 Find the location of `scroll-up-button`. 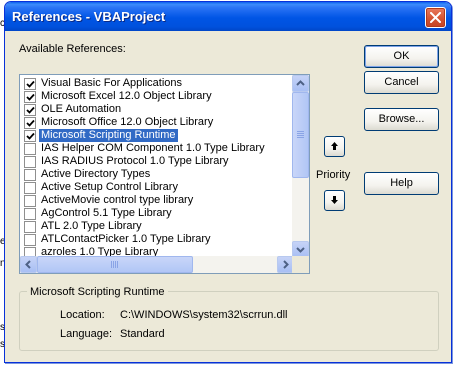

scroll-up-button is located at coordinates (300, 83).